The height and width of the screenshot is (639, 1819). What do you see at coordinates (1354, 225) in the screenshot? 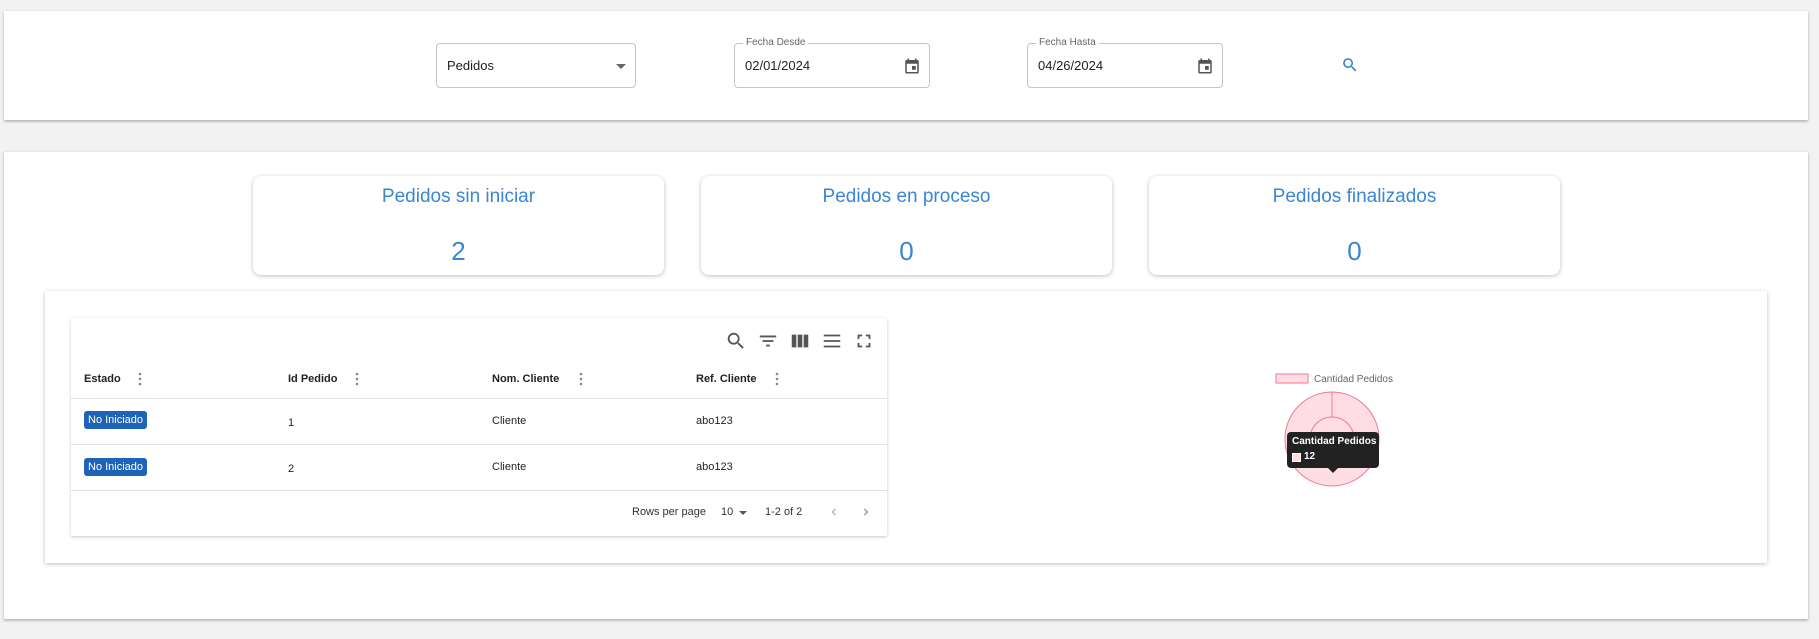
I see `kpi-card-finalizados: Pedidos finalizados 0` at bounding box center [1354, 225].